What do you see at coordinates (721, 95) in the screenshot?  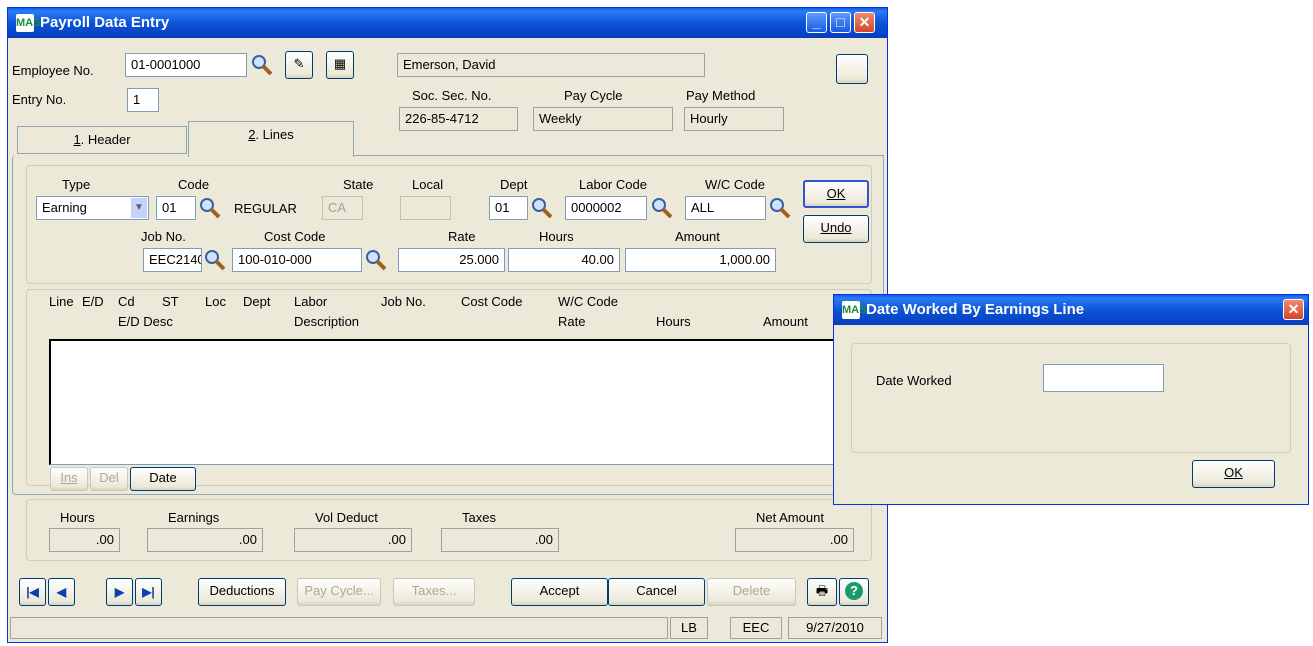 I see `pay-method-label: Pay Method` at bounding box center [721, 95].